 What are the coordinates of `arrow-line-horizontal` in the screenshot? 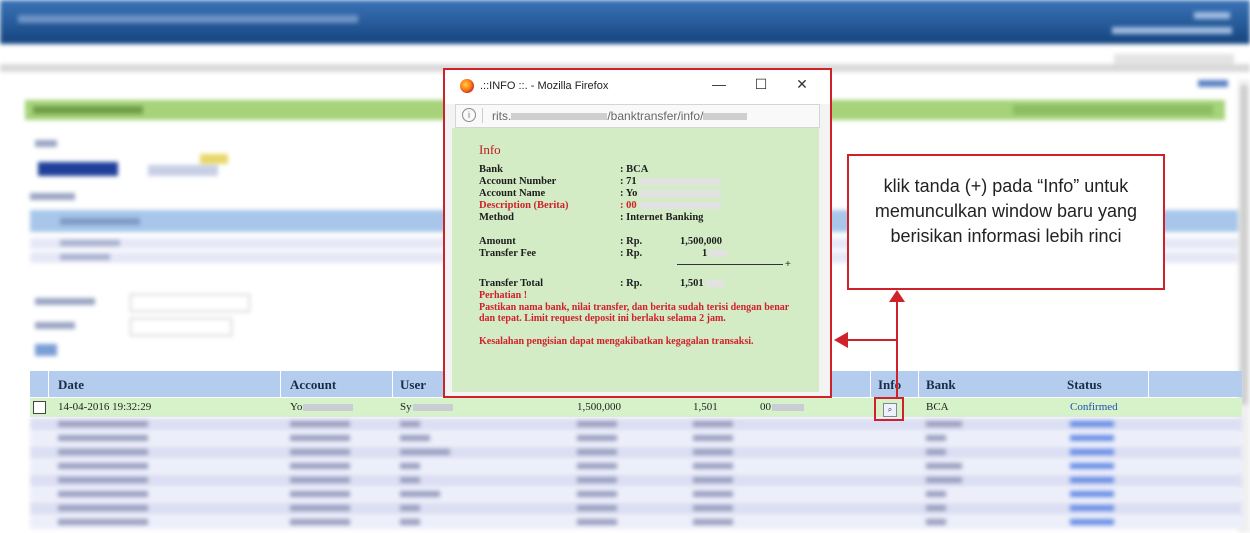 It's located at (872, 340).